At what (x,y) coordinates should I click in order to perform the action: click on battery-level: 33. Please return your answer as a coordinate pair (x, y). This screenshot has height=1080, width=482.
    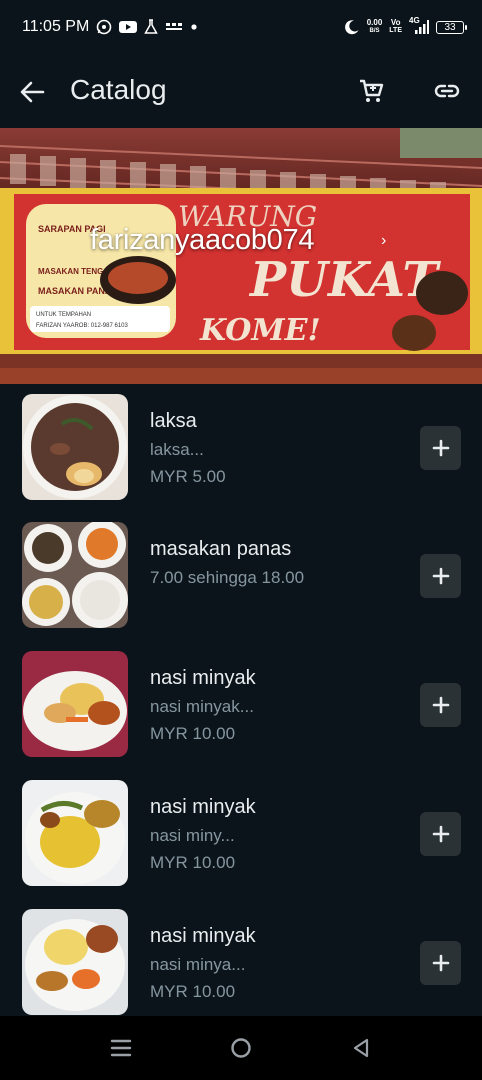
    Looking at the image, I should click on (450, 27).